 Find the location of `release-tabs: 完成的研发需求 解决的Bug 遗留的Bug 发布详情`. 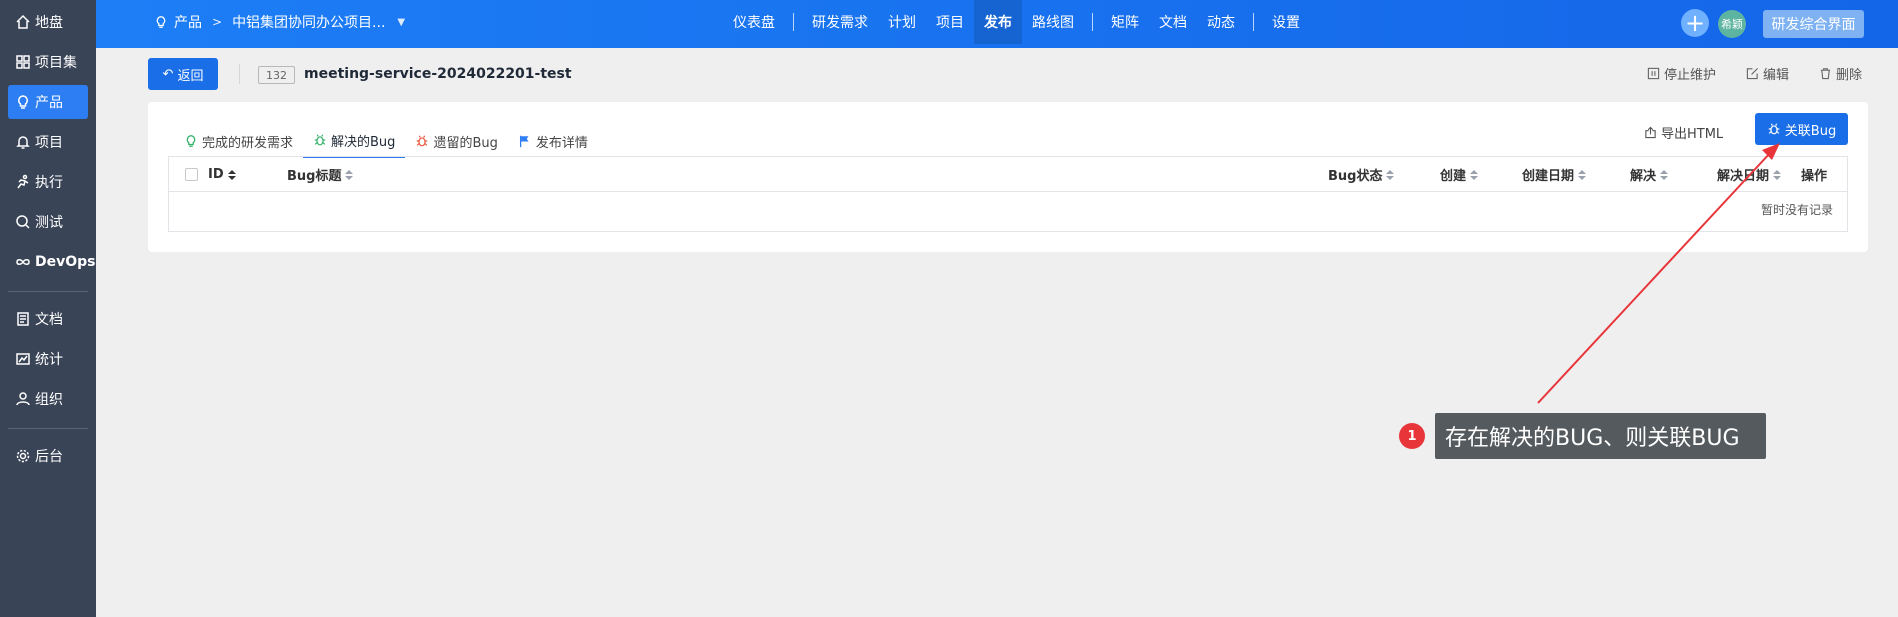

release-tabs: 完成的研发需求 解决的Bug 遗留的Bug 发布详情 is located at coordinates (386, 141).